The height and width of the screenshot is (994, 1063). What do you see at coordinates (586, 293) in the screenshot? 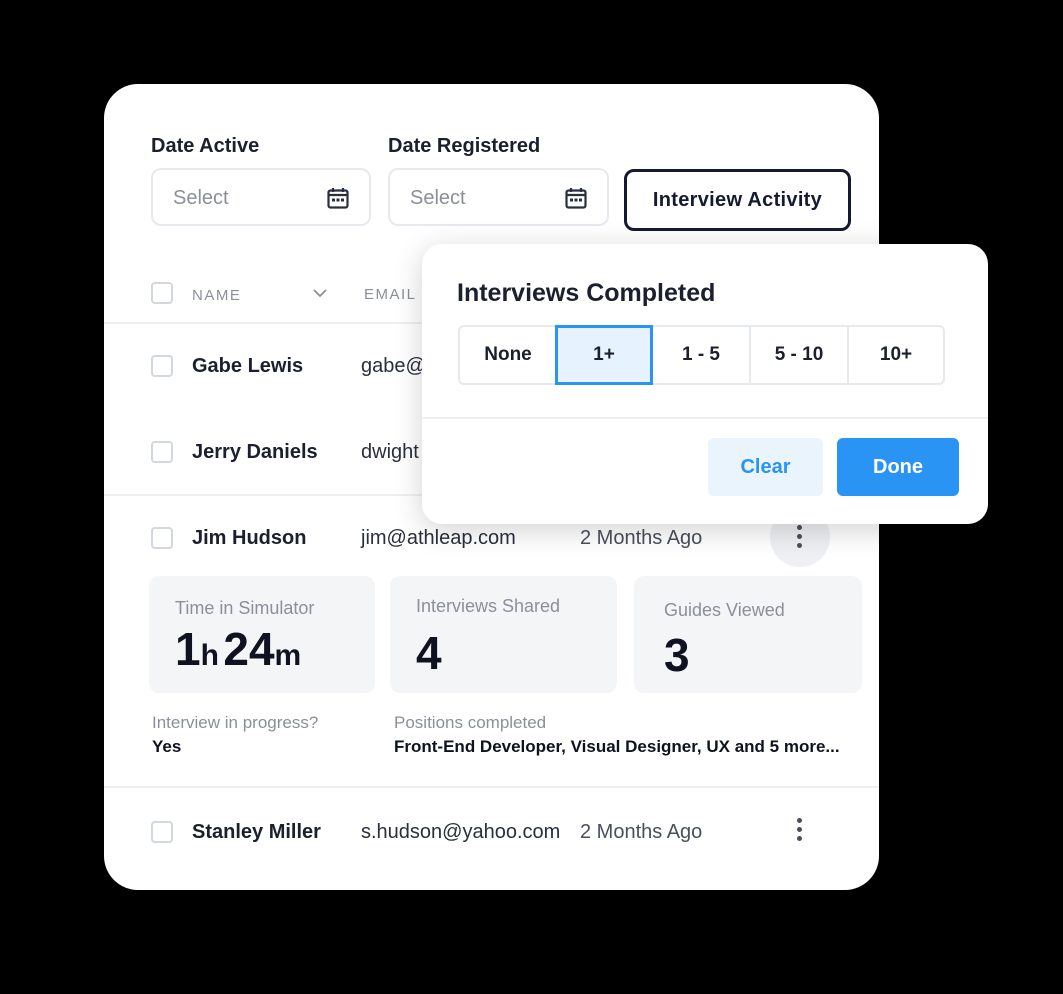
I see `popup-title: Interviews Completed` at bounding box center [586, 293].